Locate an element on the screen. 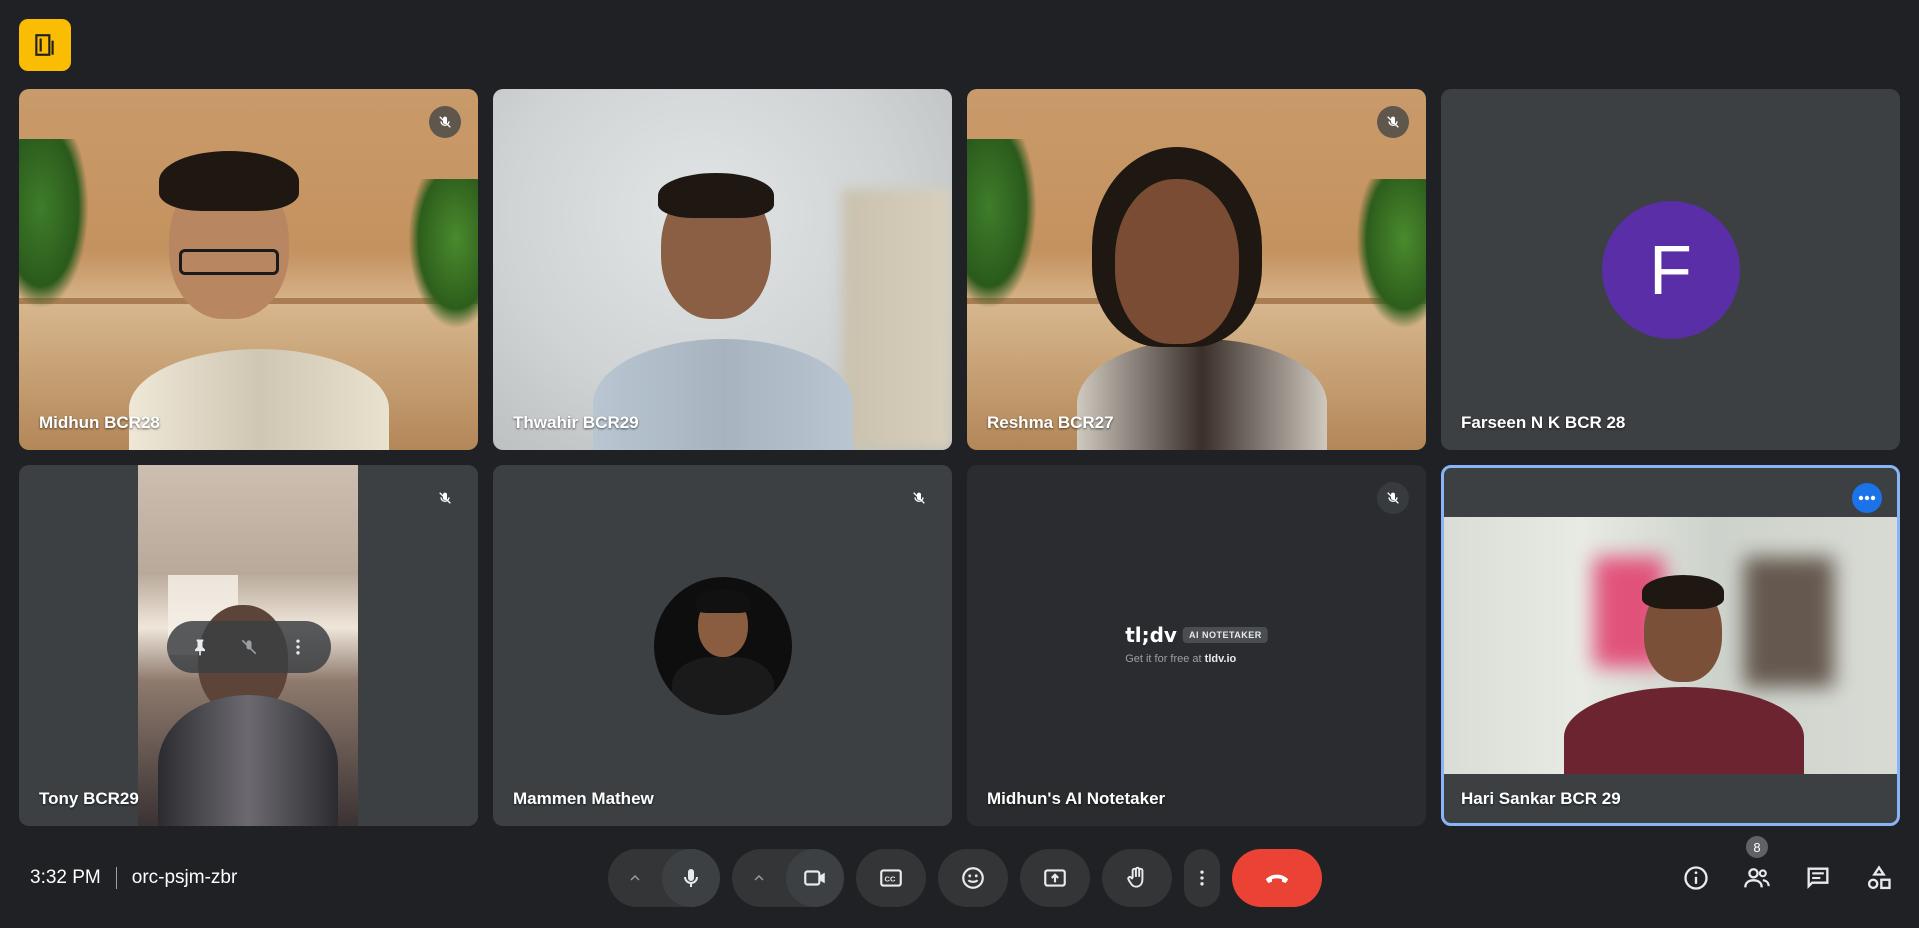 The width and height of the screenshot is (1919, 928). avatar is located at coordinates (722, 646).